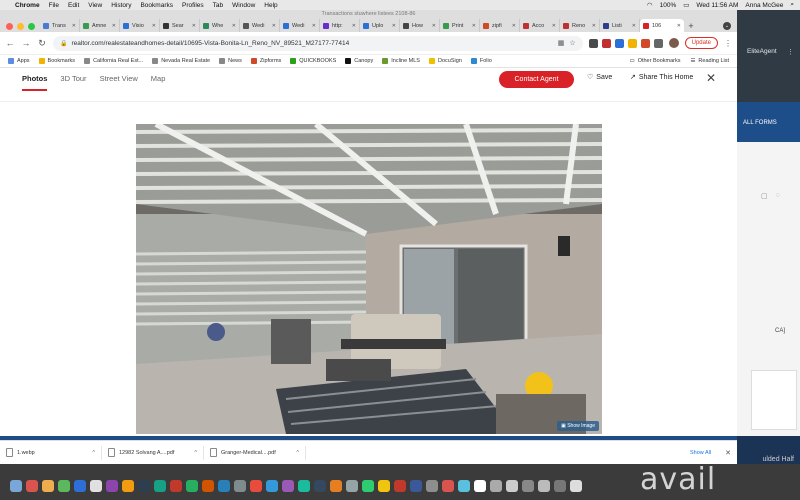 Image resolution: width=800 pixels, height=500 pixels. What do you see at coordinates (536, 79) in the screenshot?
I see `contact-agent-button: Contact Agent` at bounding box center [536, 79].